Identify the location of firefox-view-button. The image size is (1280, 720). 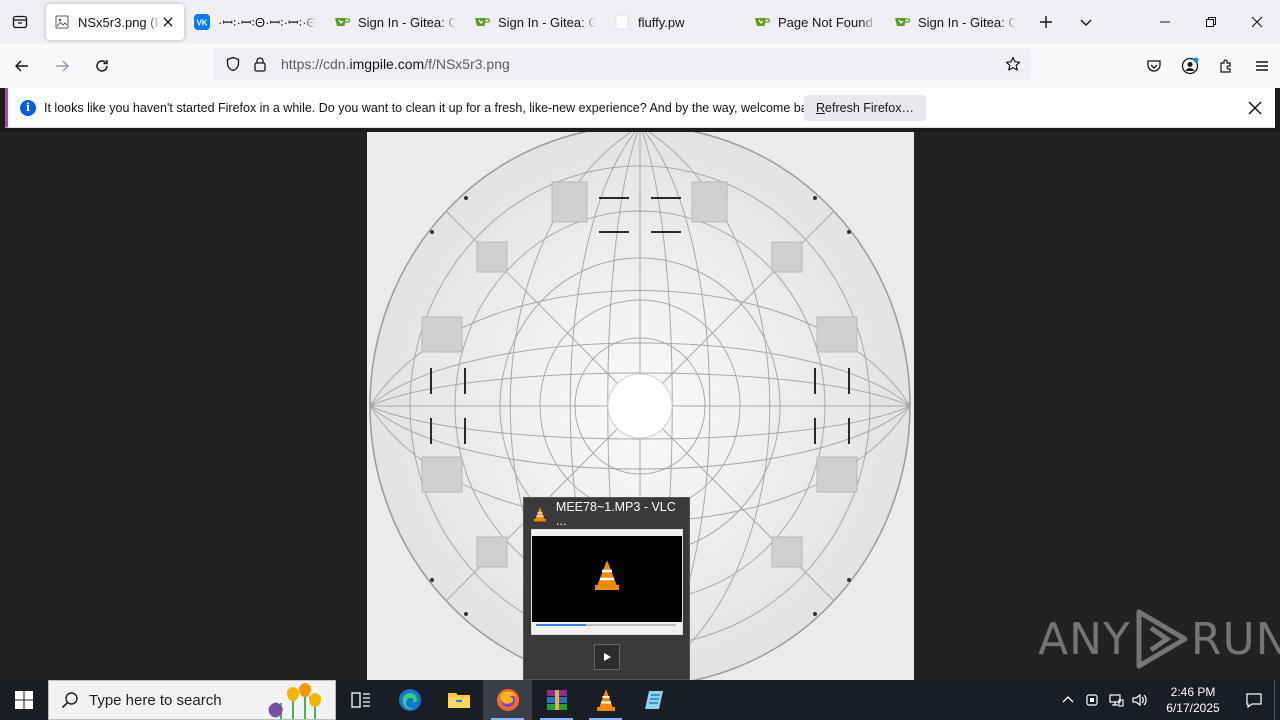
(20, 22).